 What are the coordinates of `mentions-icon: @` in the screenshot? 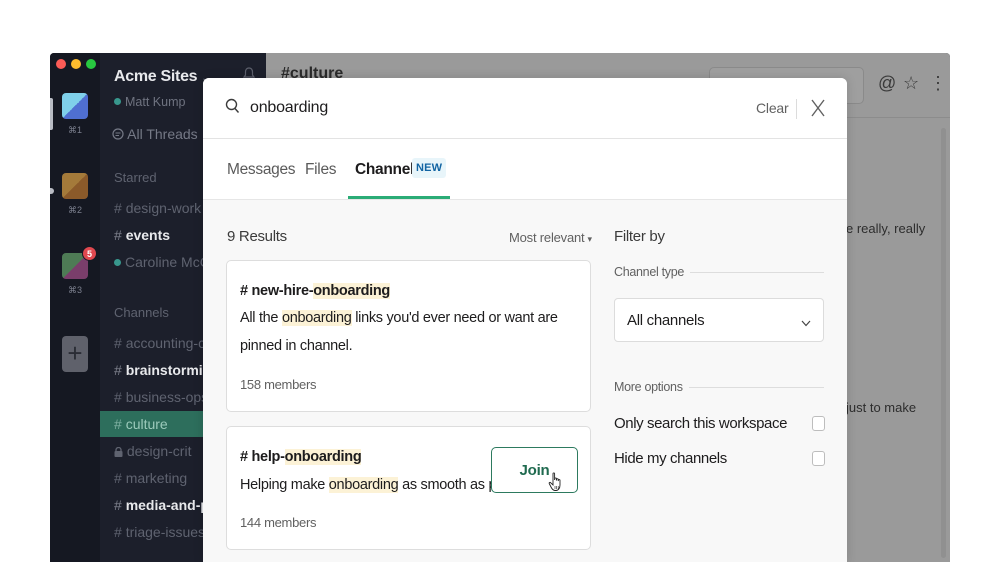 It's located at (887, 83).